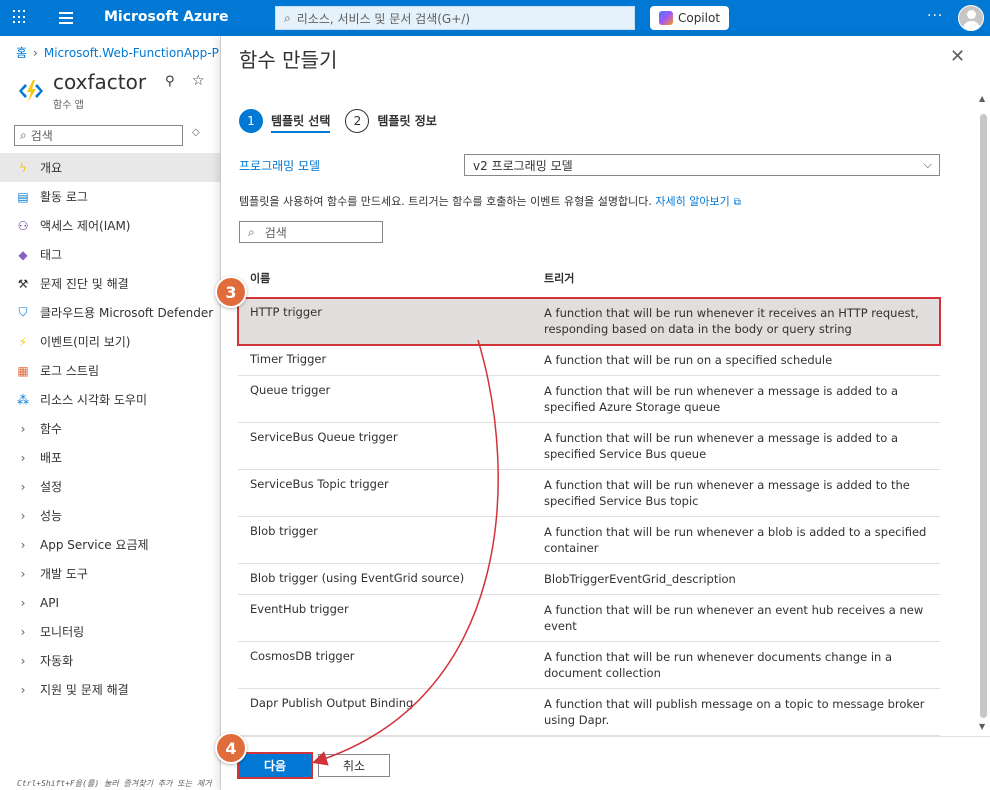  Describe the element at coordinates (110, 544) in the screenshot. I see `sidebar-item: › App Service 요금제` at that location.